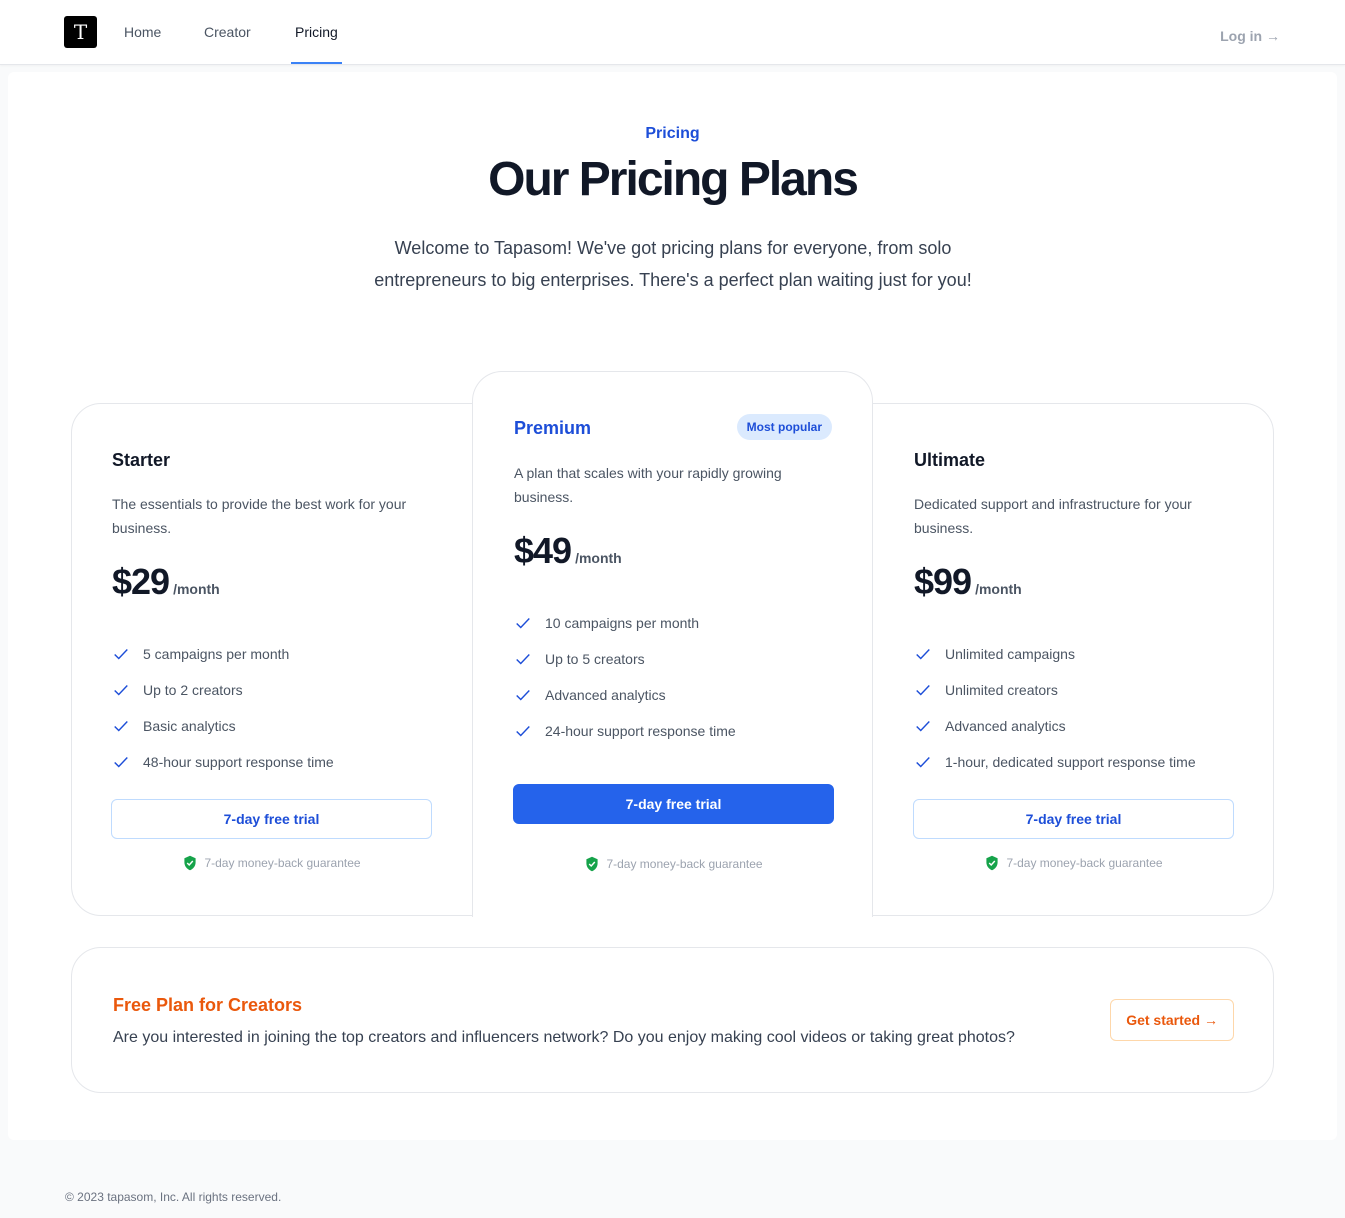 The height and width of the screenshot is (1218, 1345). I want to click on feature-item: 48-hour support response time, so click(223, 762).